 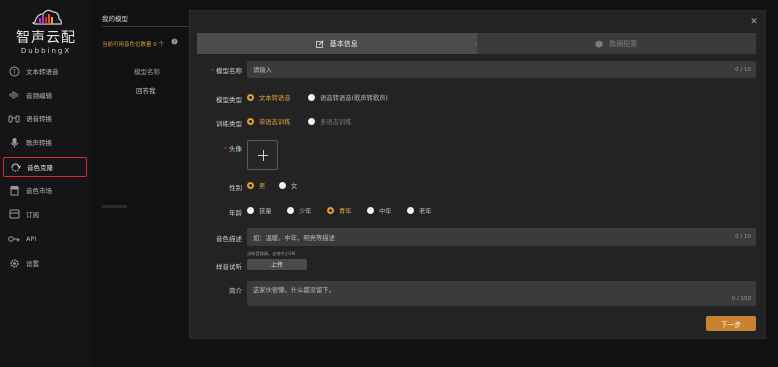 I want to click on gender-option-male: 男, so click(x=256, y=185).